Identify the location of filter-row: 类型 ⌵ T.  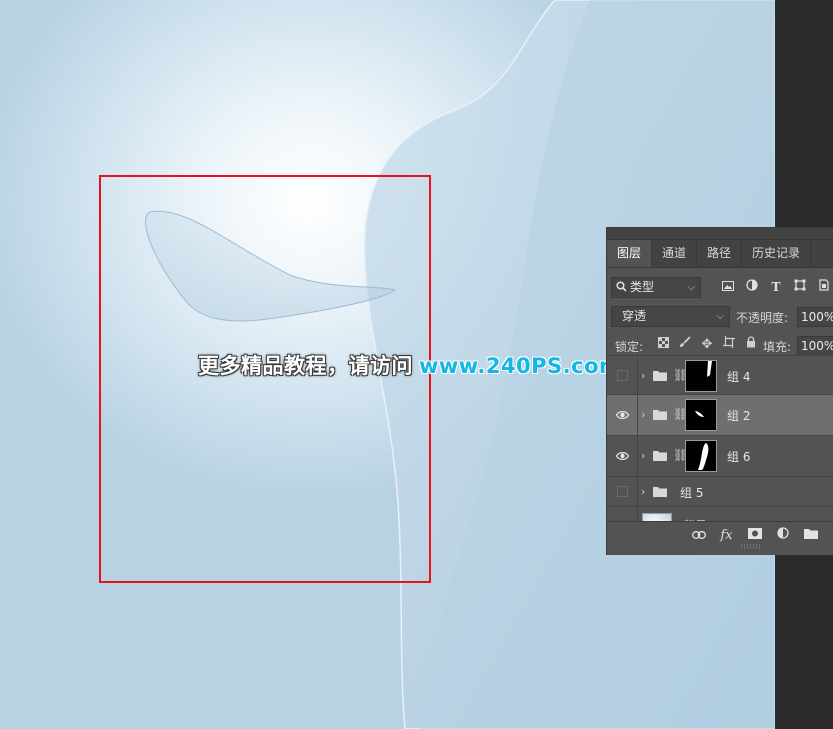
(720, 288).